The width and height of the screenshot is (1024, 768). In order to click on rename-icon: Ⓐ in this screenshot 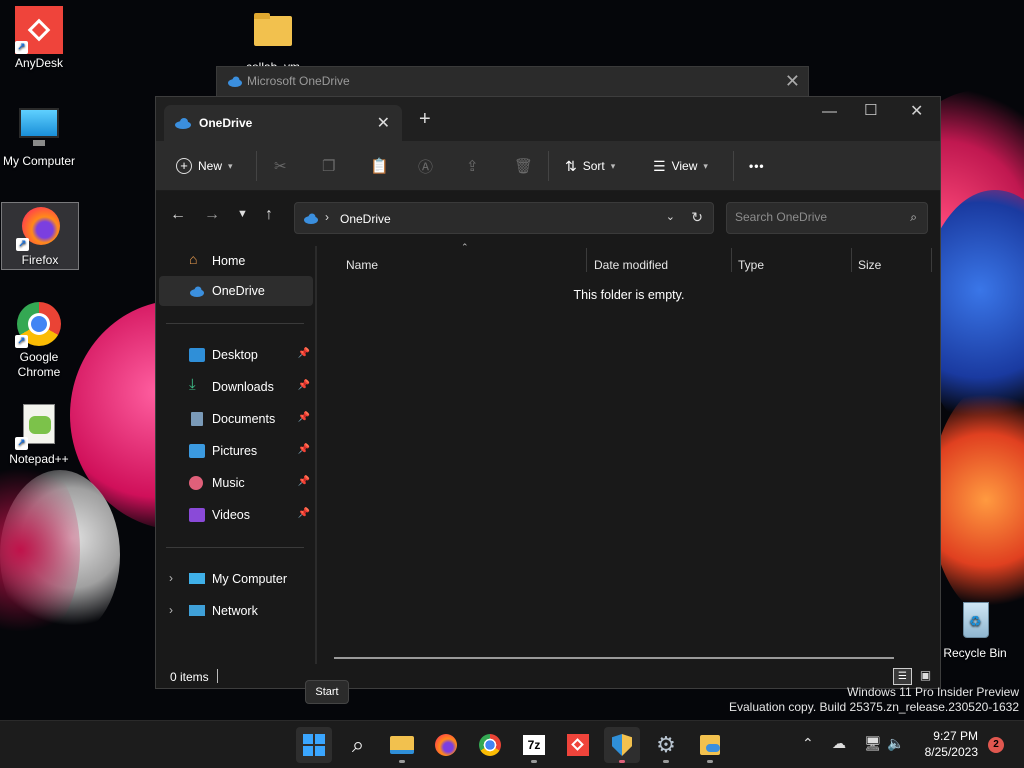, I will do `click(426, 167)`.